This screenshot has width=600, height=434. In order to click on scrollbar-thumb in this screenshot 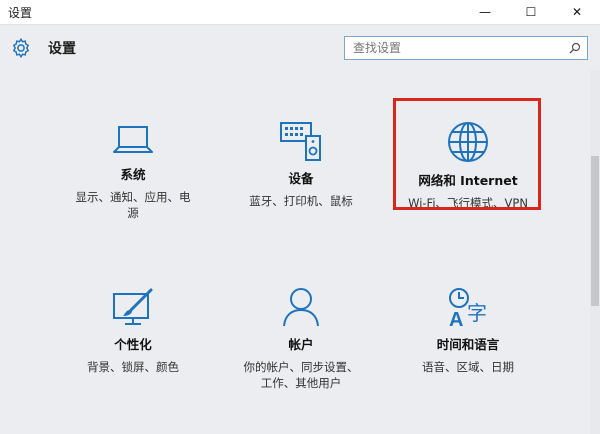, I will do `click(595, 231)`.